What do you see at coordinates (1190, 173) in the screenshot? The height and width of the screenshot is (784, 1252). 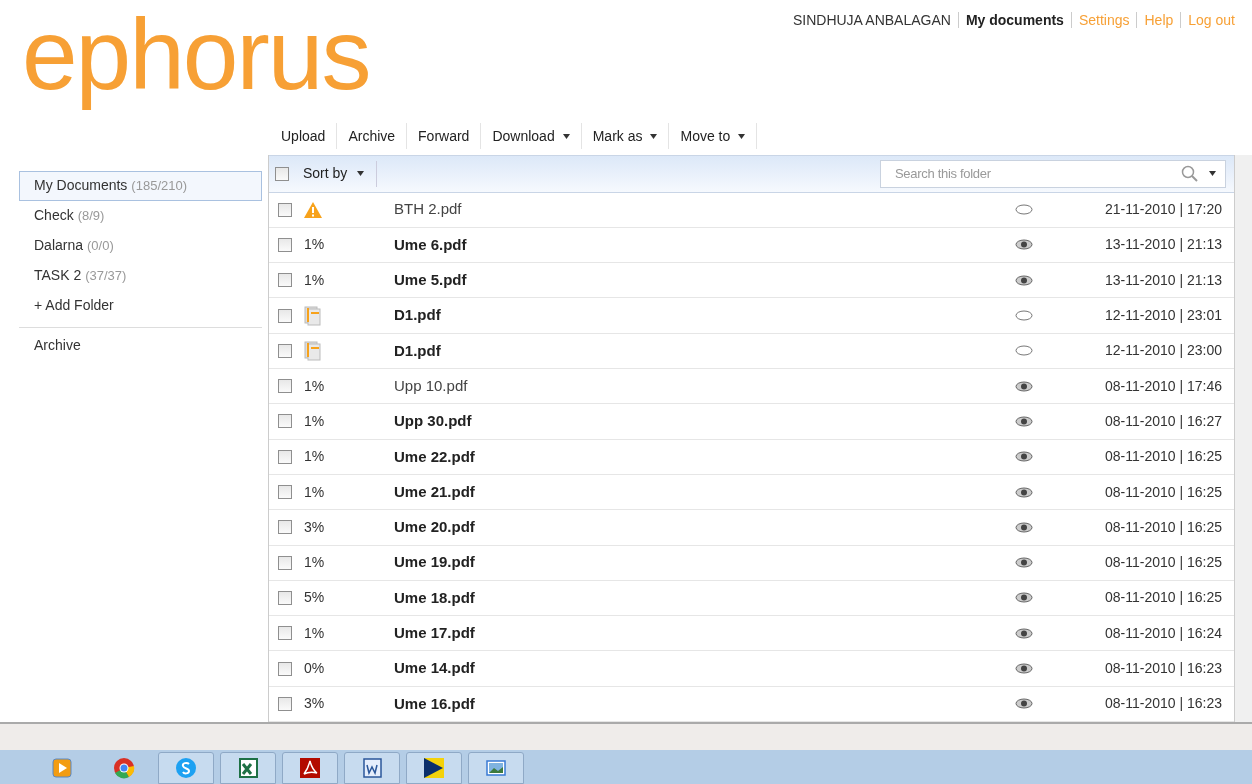 I see `search-icon` at bounding box center [1190, 173].